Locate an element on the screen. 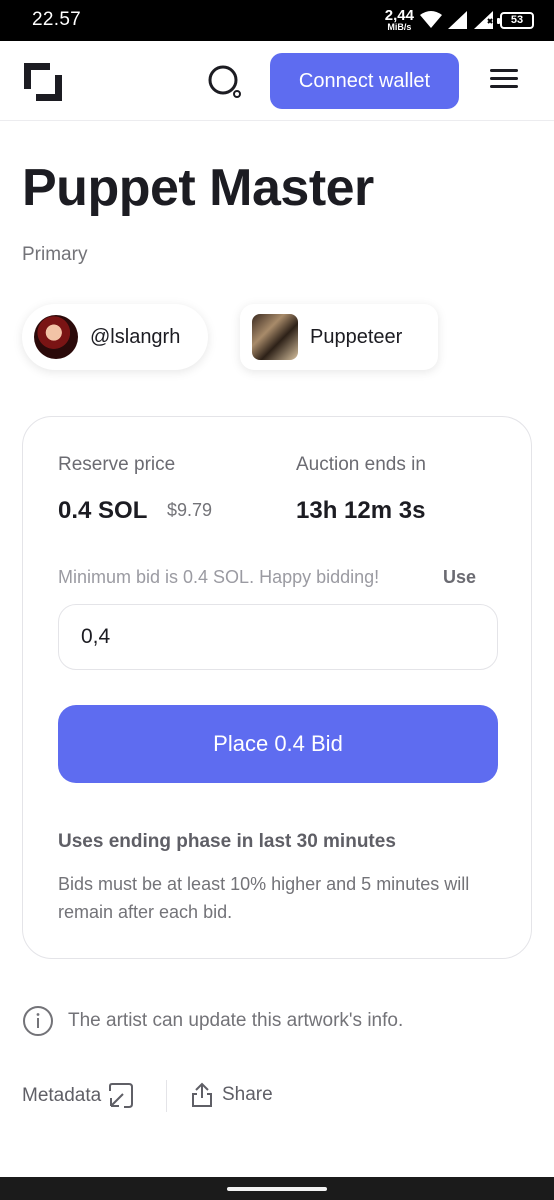 The image size is (554, 1200). creator-avatar is located at coordinates (56, 337).